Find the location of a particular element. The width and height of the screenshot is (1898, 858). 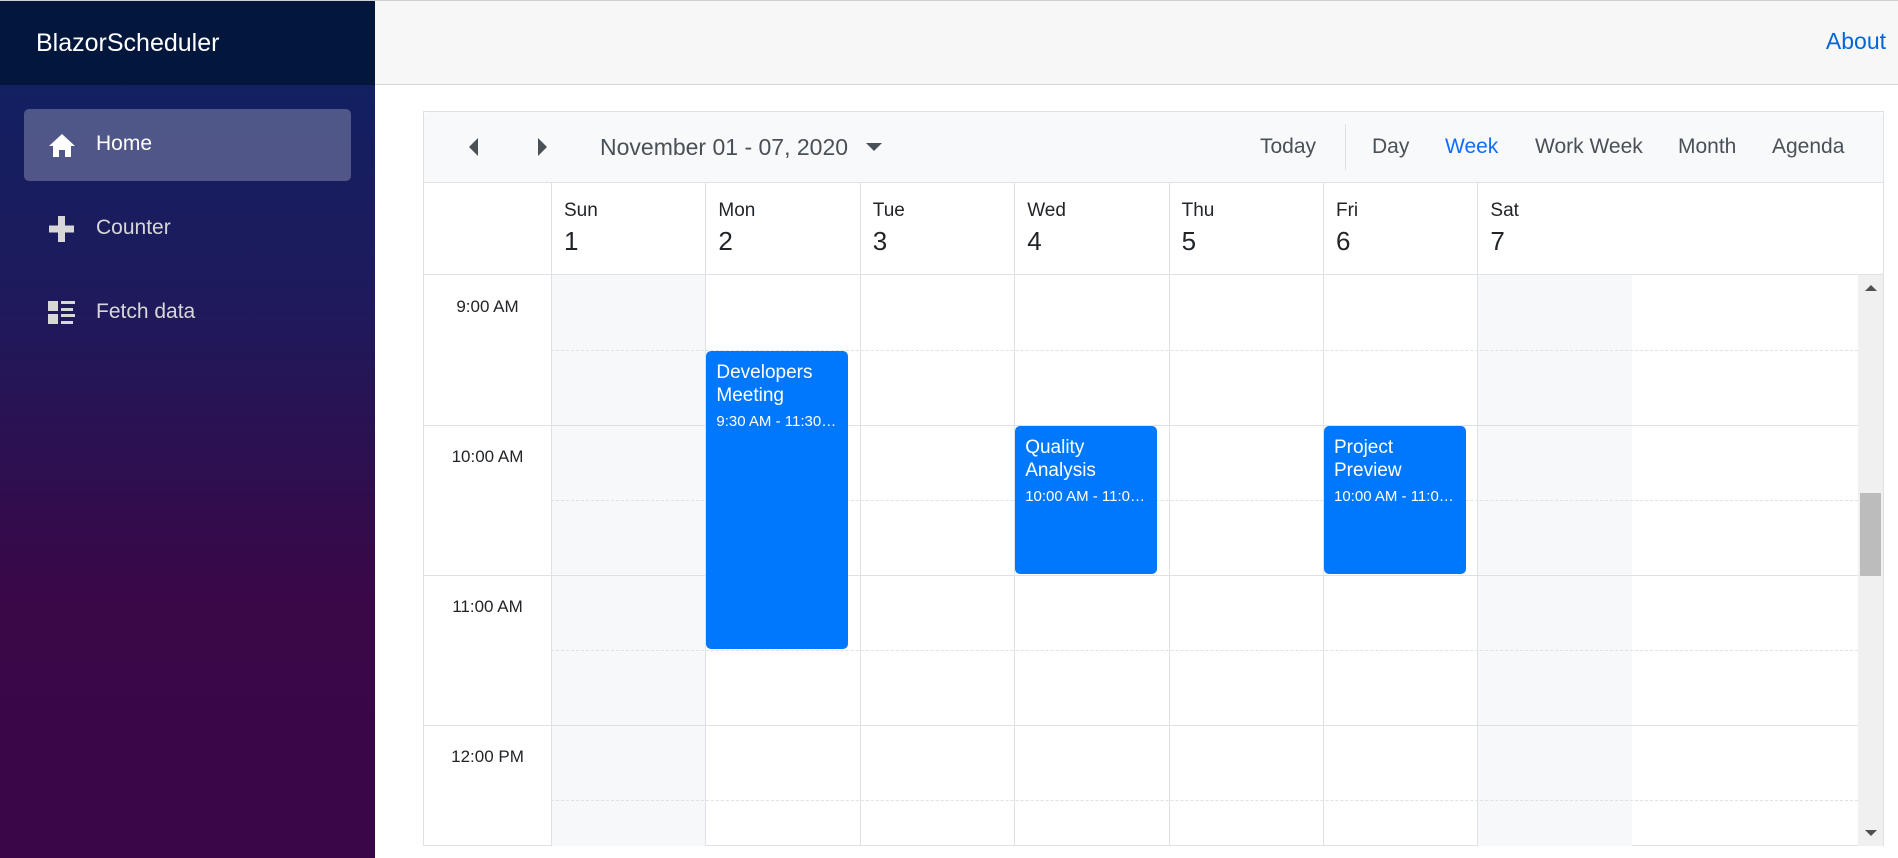

time-slot-label: 12:00 PM is located at coordinates (487, 756).